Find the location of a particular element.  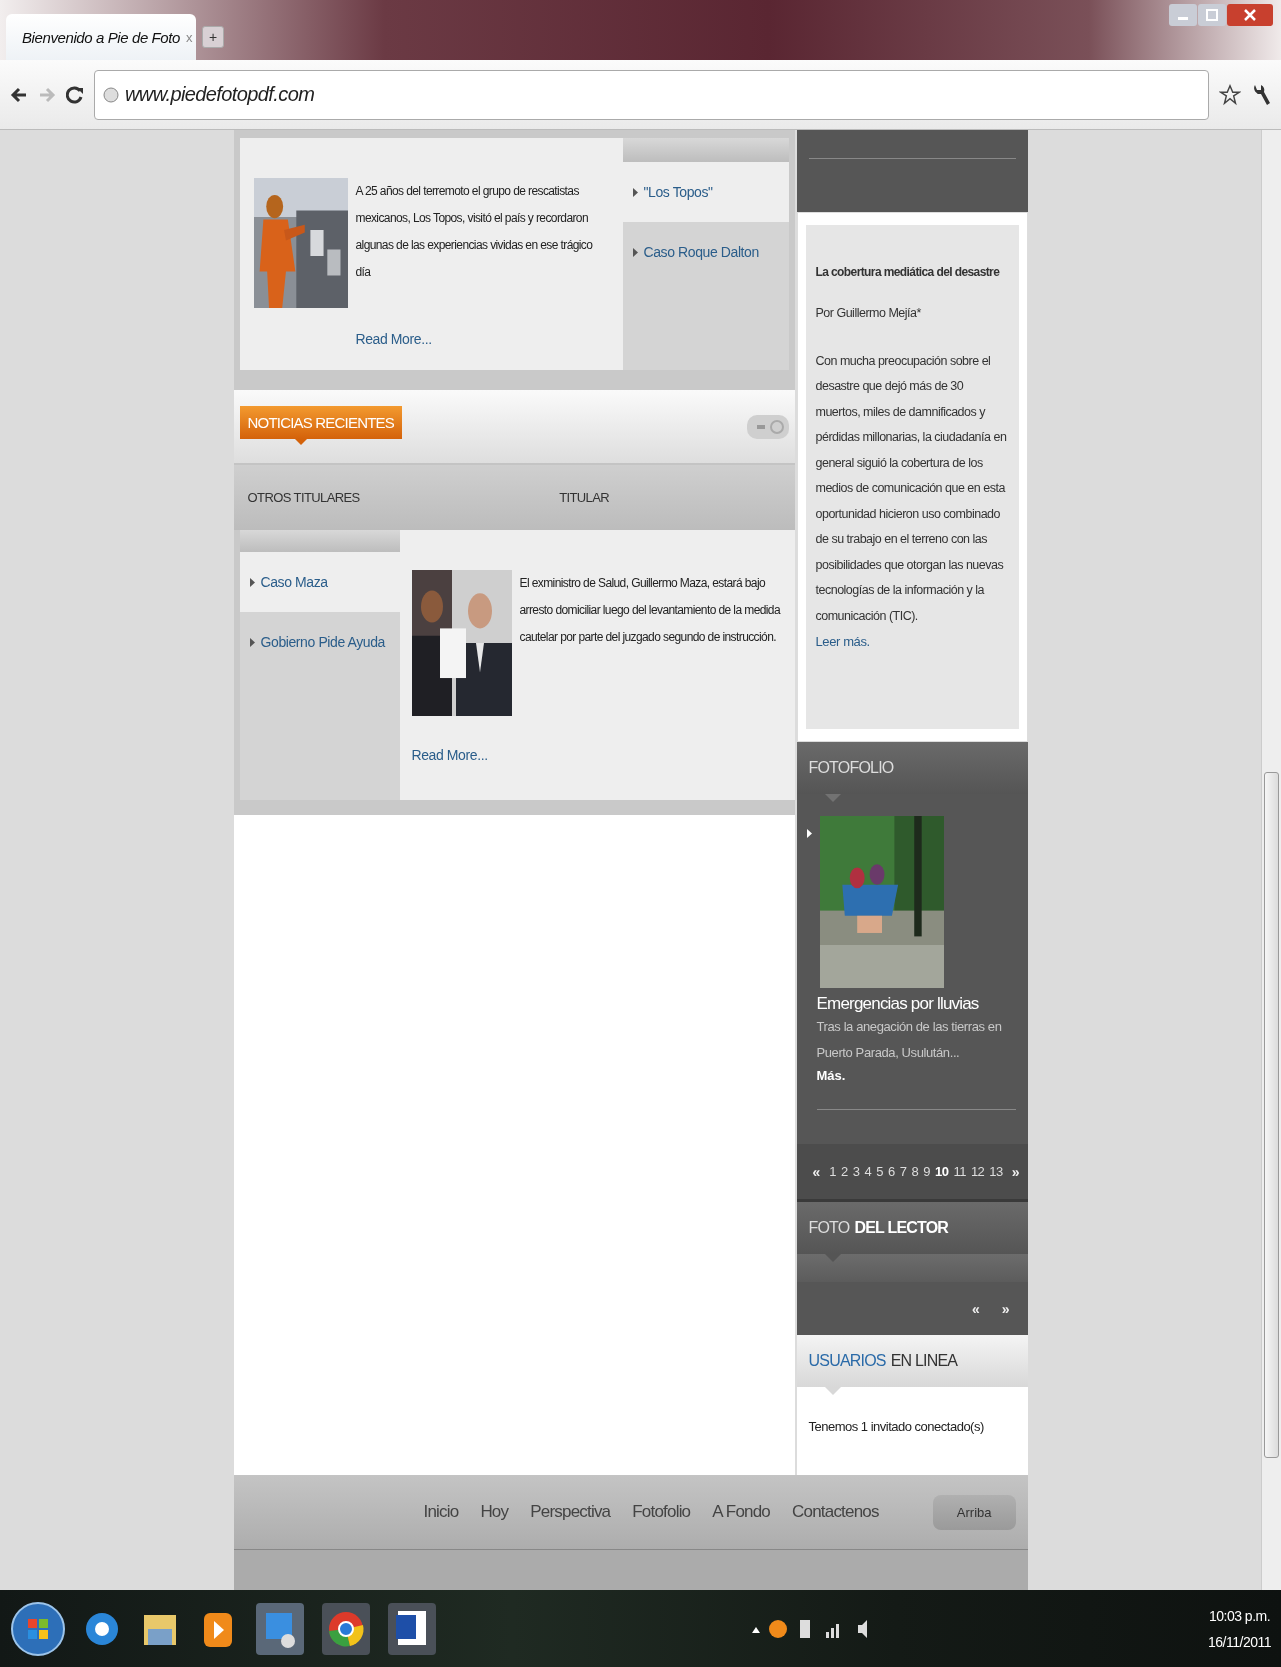

tab-title: Bienvenido a Pie de Foto is located at coordinates (101, 37).